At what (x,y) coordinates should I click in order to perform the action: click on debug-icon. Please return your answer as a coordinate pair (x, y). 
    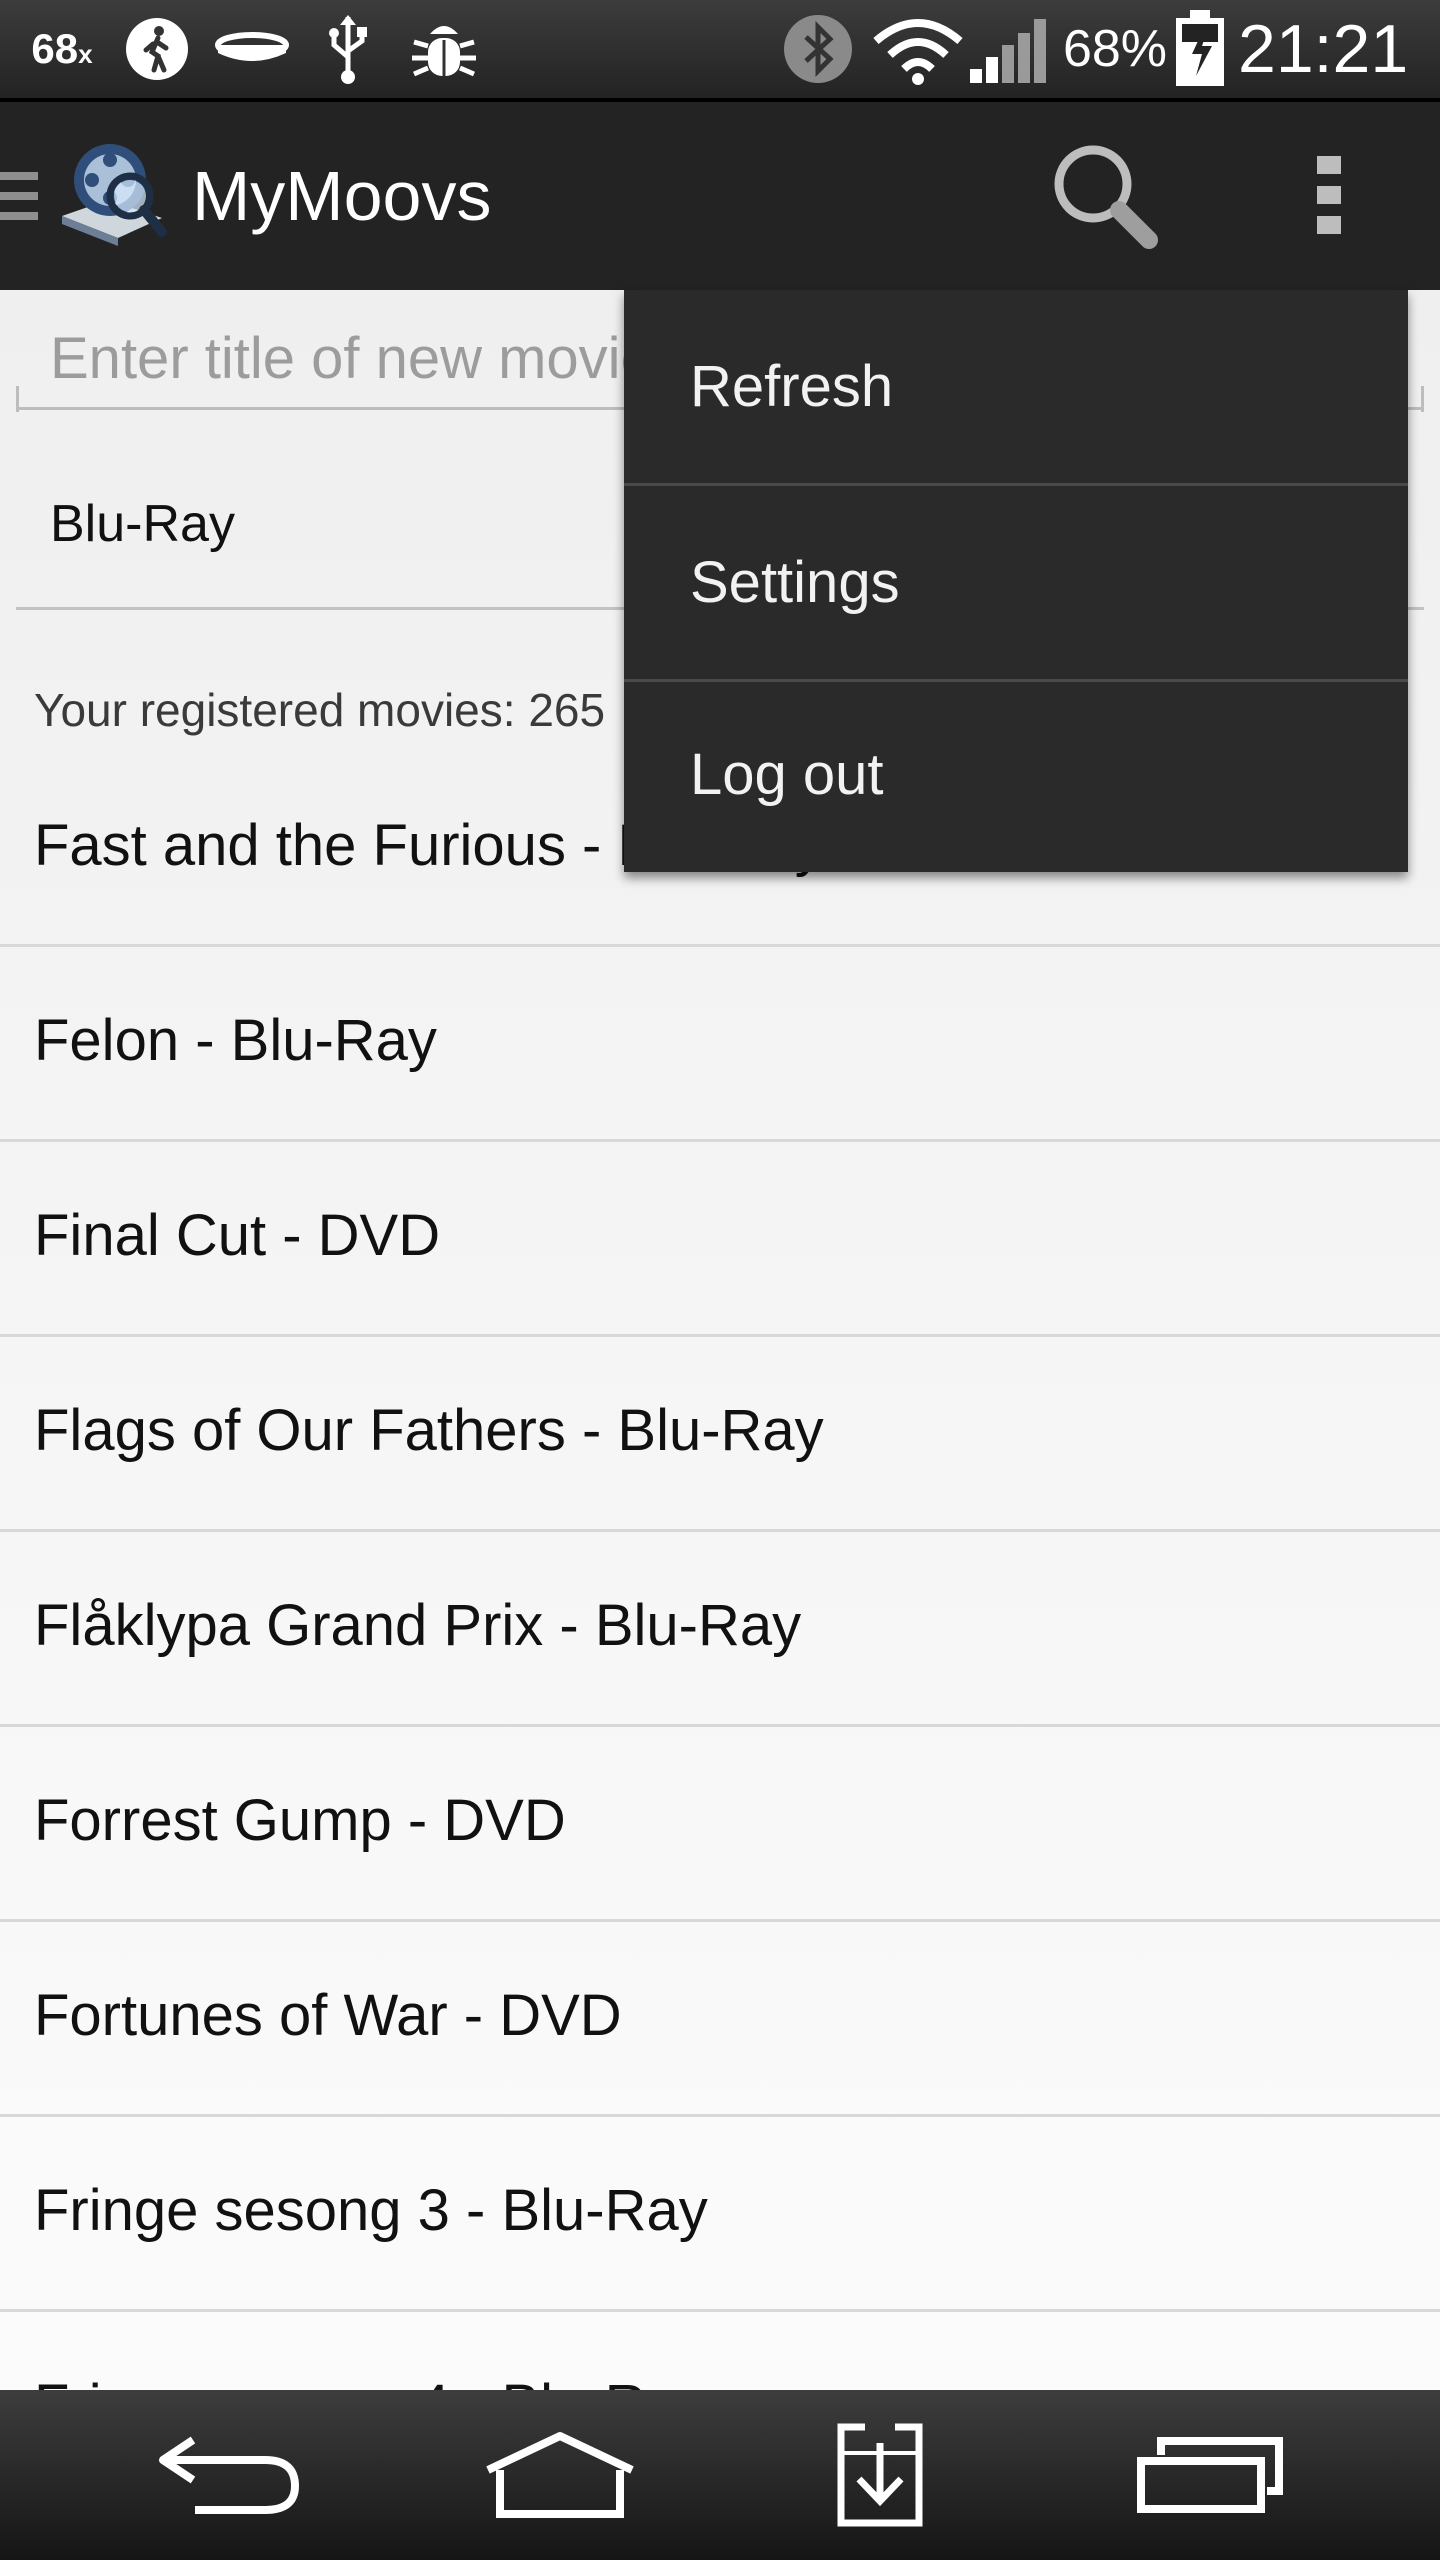
    Looking at the image, I should click on (444, 49).